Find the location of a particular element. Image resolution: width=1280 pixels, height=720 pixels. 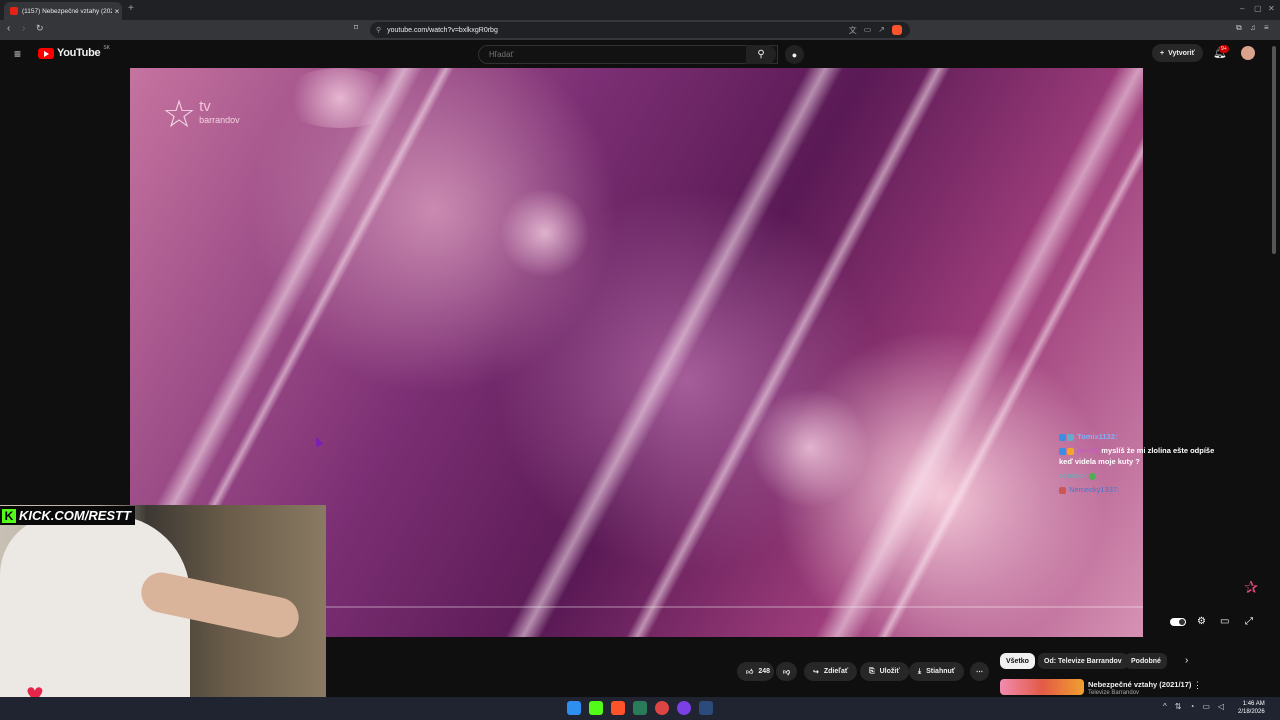

search-button: ⚲ is located at coordinates (761, 54).